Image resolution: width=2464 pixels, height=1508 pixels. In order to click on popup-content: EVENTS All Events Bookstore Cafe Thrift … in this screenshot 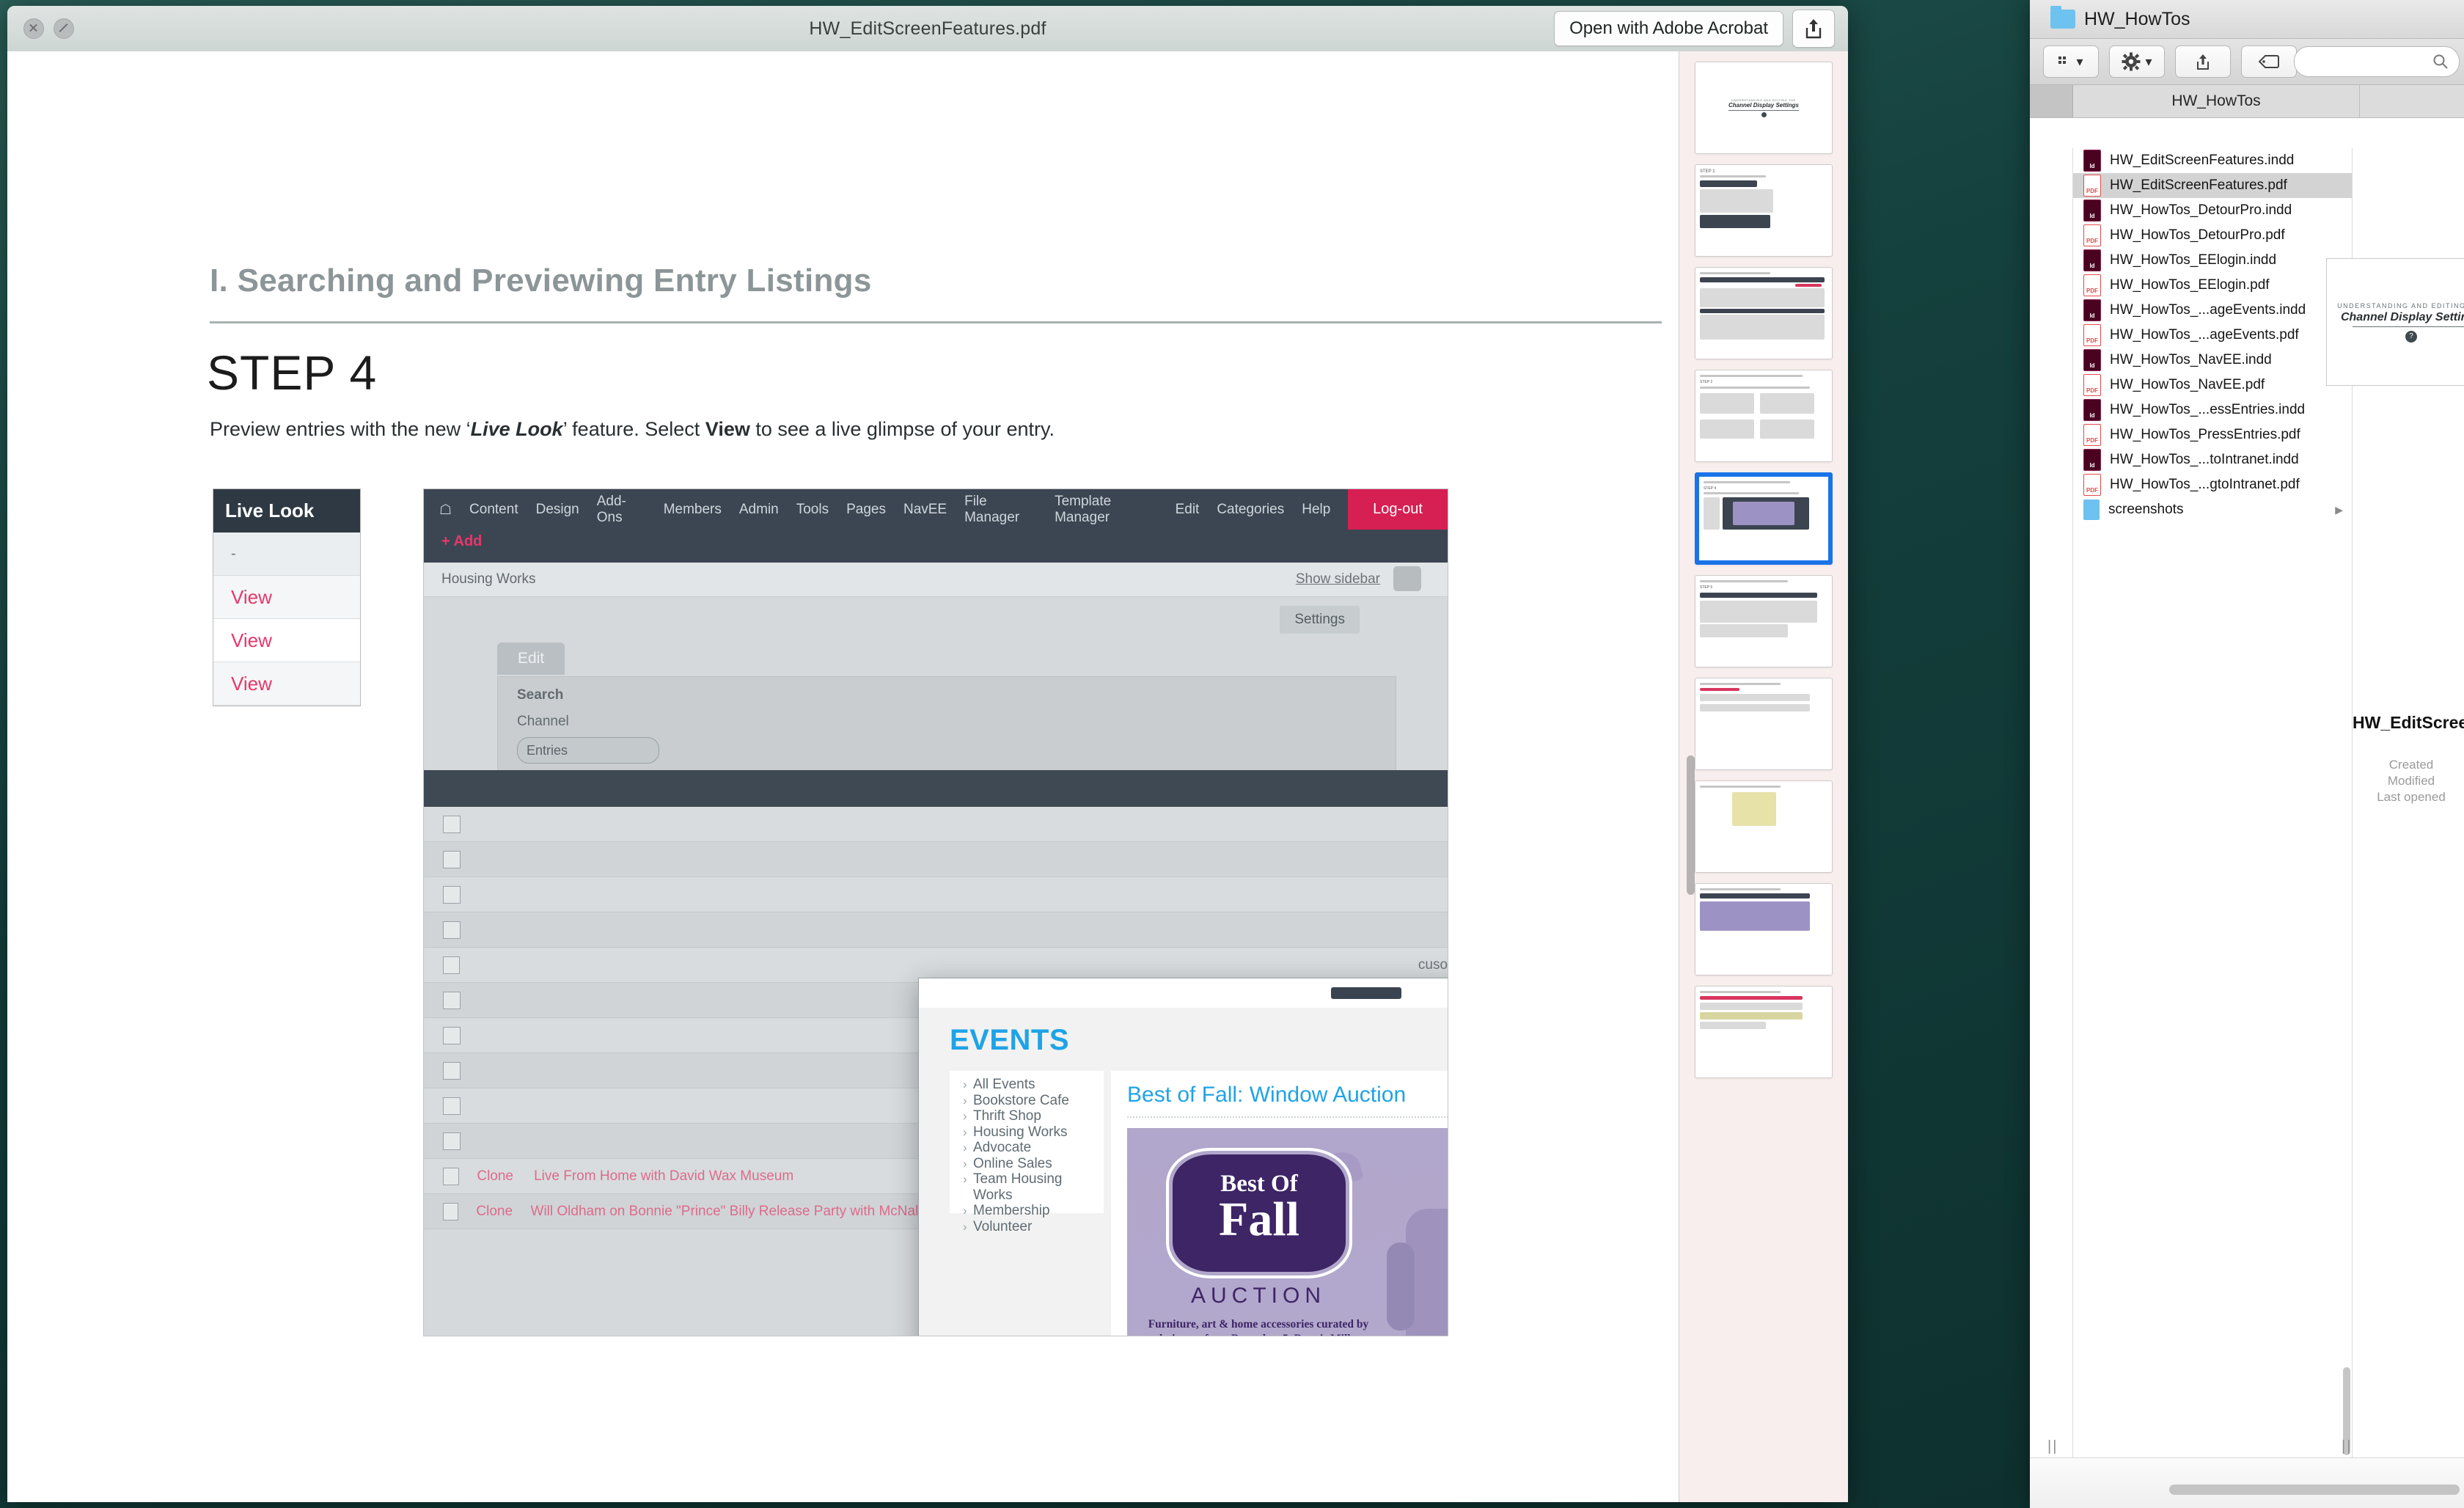, I will do `click(1183, 1172)`.